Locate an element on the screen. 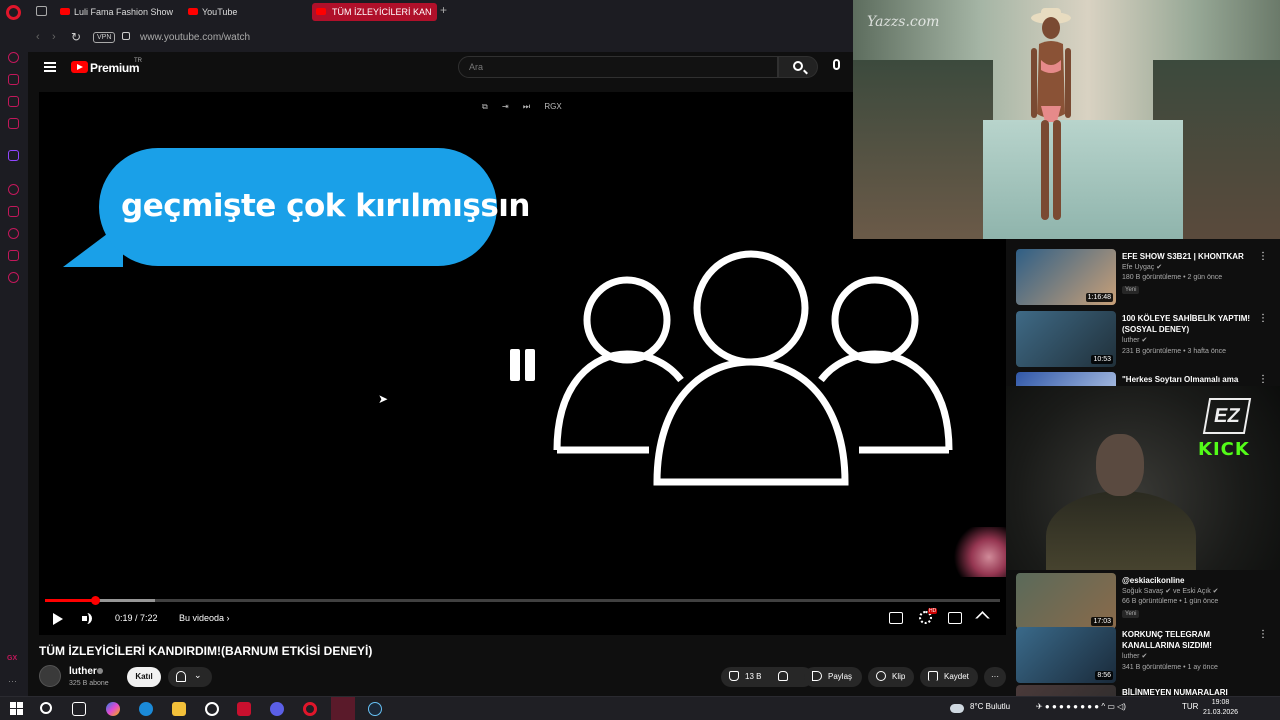 The image size is (1280, 720). progress-bar is located at coordinates (522, 600).